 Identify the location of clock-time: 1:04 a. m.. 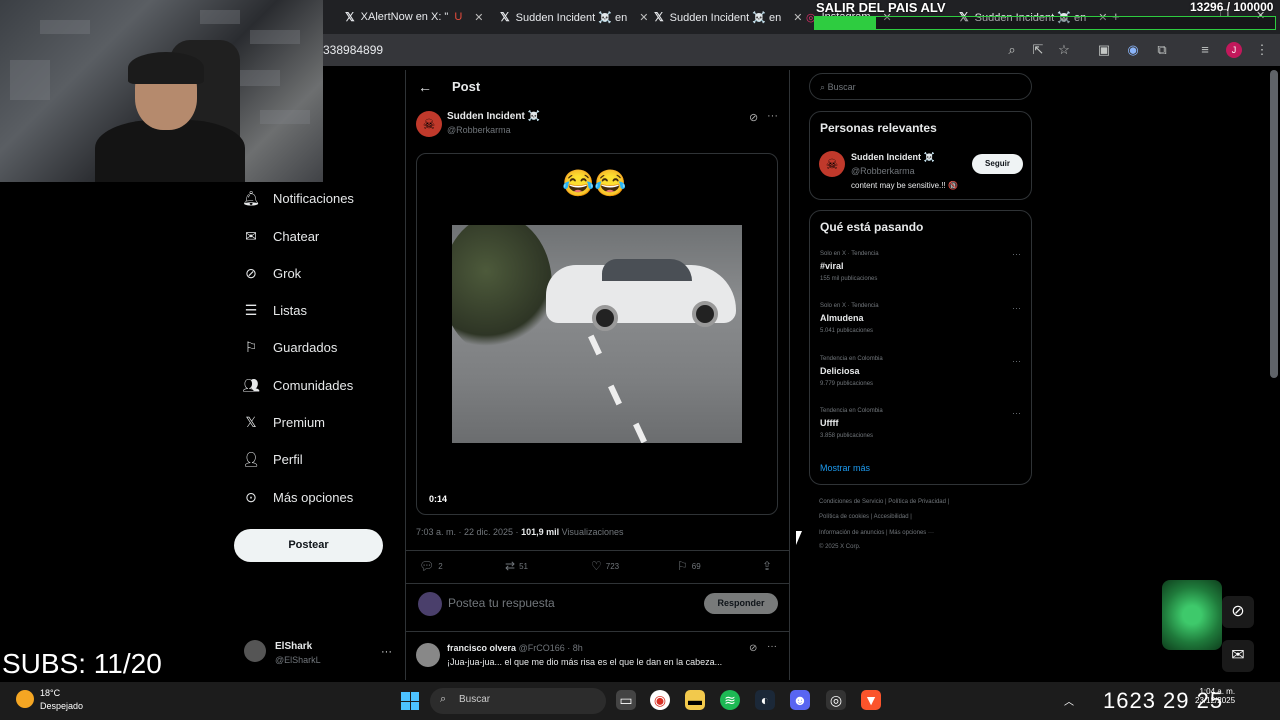
(1217, 691).